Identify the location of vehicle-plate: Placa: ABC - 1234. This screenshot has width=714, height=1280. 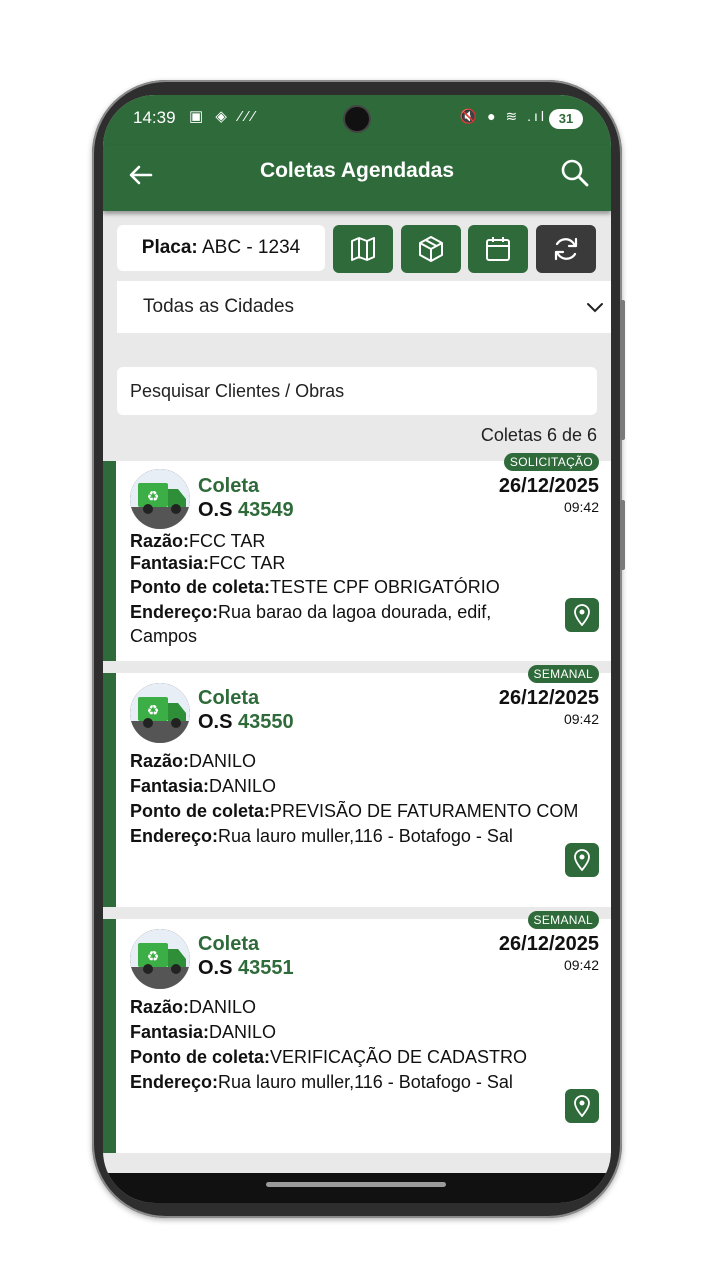
(221, 248).